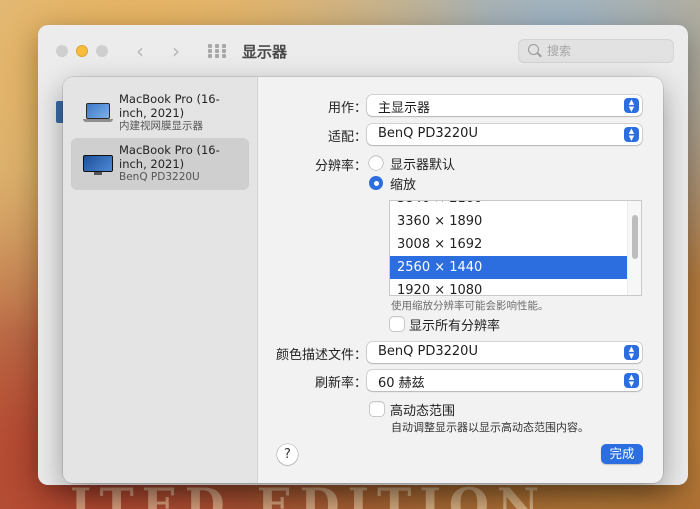 Image resolution: width=700 pixels, height=509 pixels. Describe the element at coordinates (98, 113) in the screenshot. I see `laptop-display-icon` at that location.